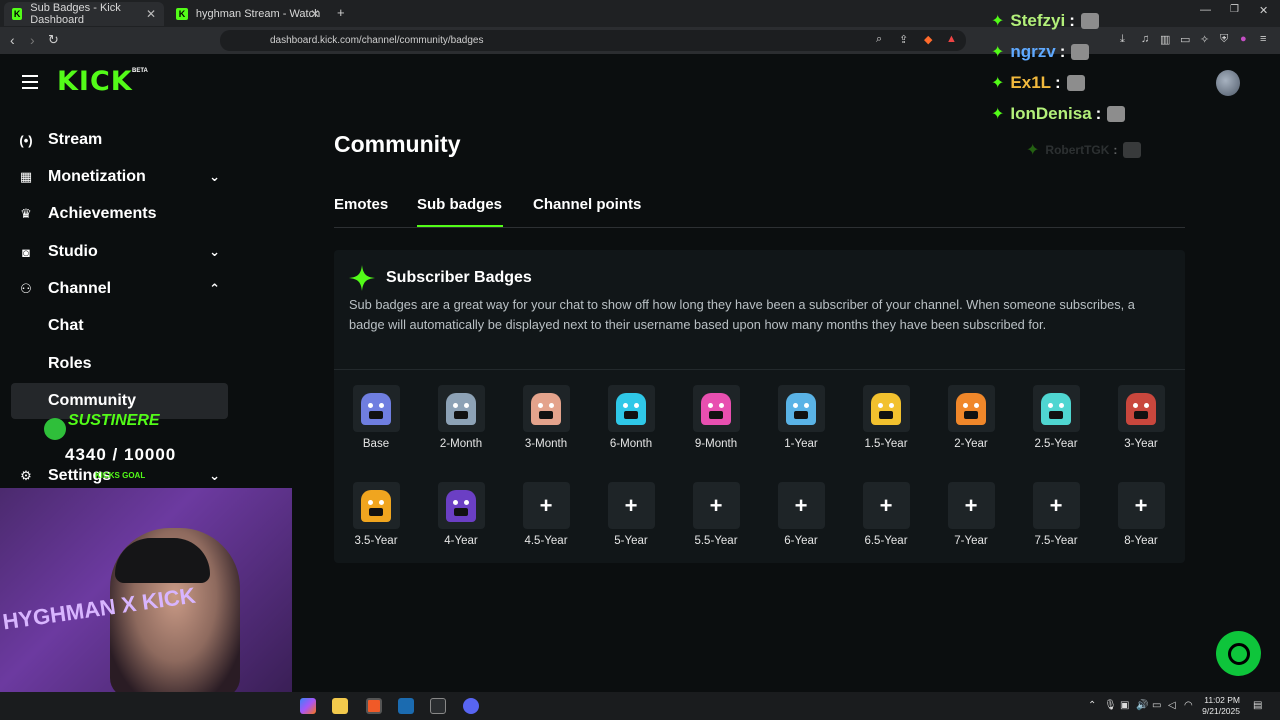 Image resolution: width=1280 pixels, height=720 pixels. I want to click on profile-icon: ●, so click(1243, 39).